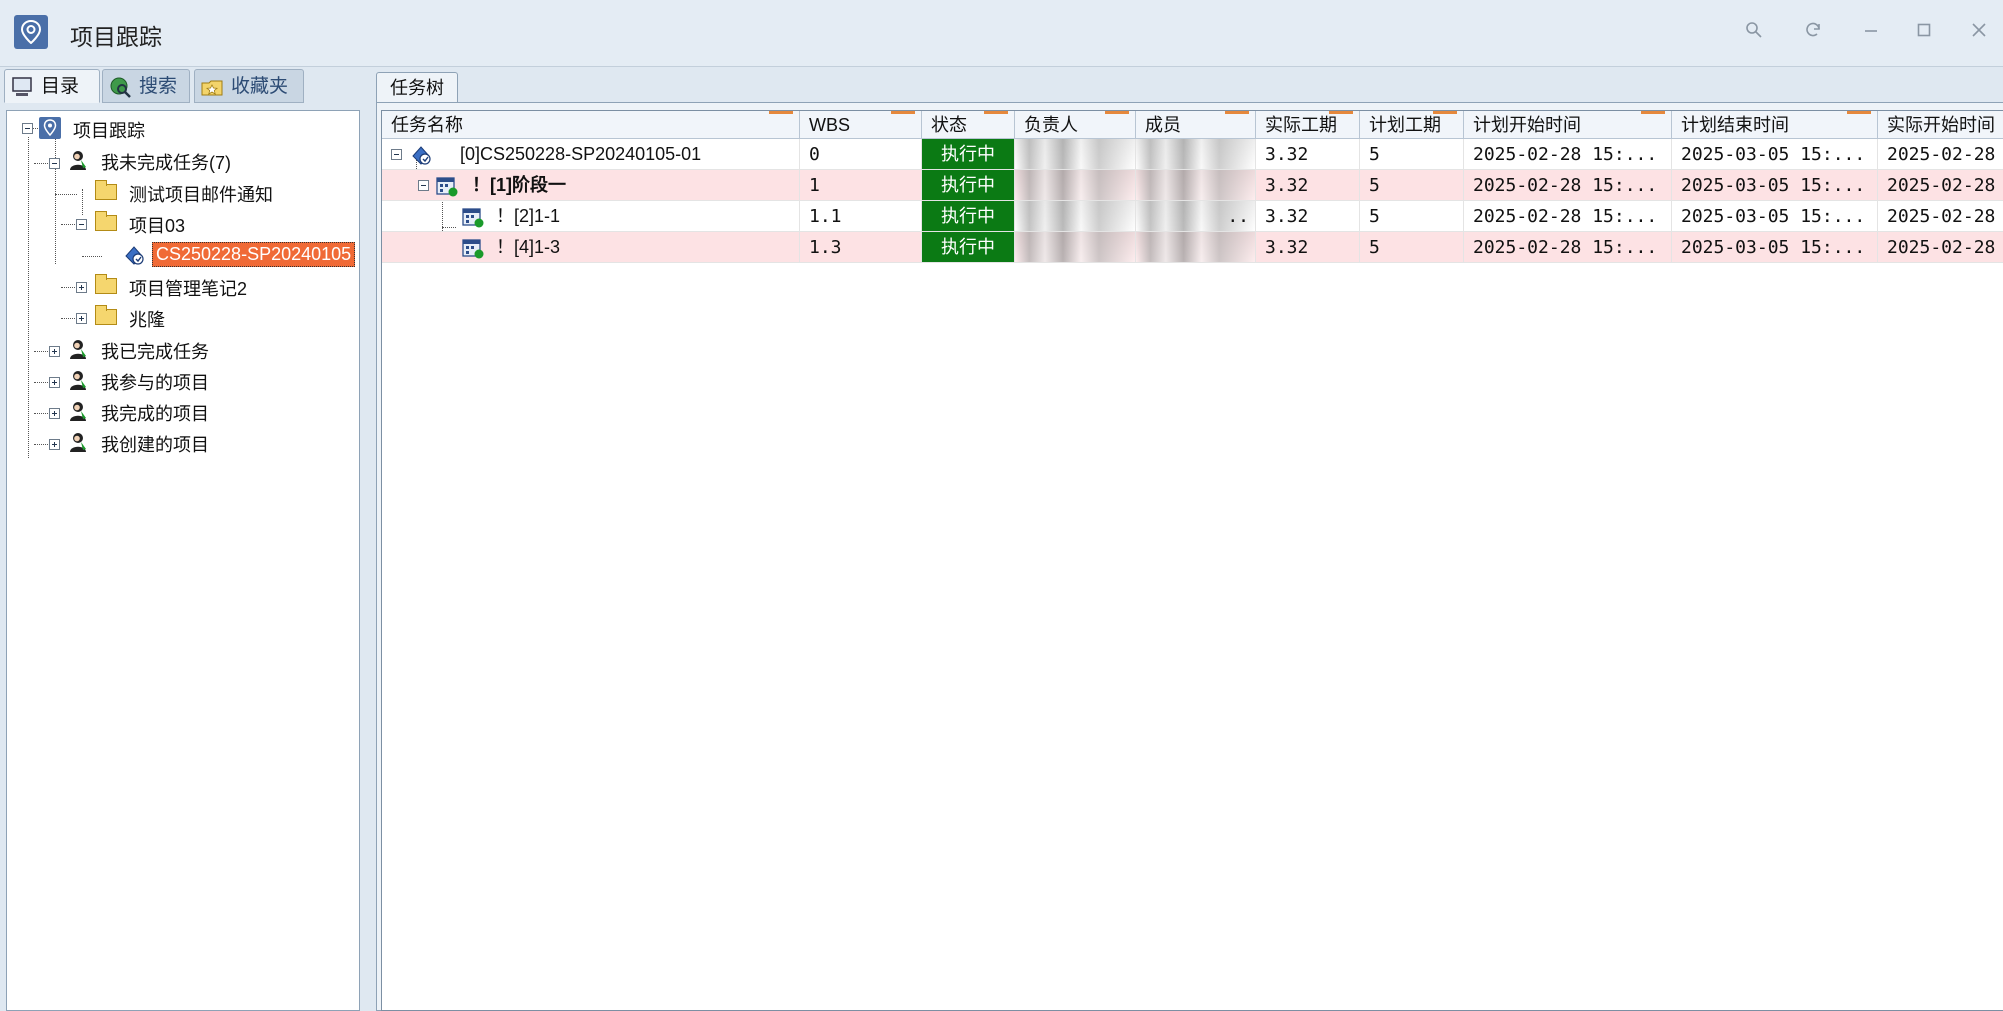 Image resolution: width=2003 pixels, height=1011 pixels. I want to click on close-button, so click(1979, 29).